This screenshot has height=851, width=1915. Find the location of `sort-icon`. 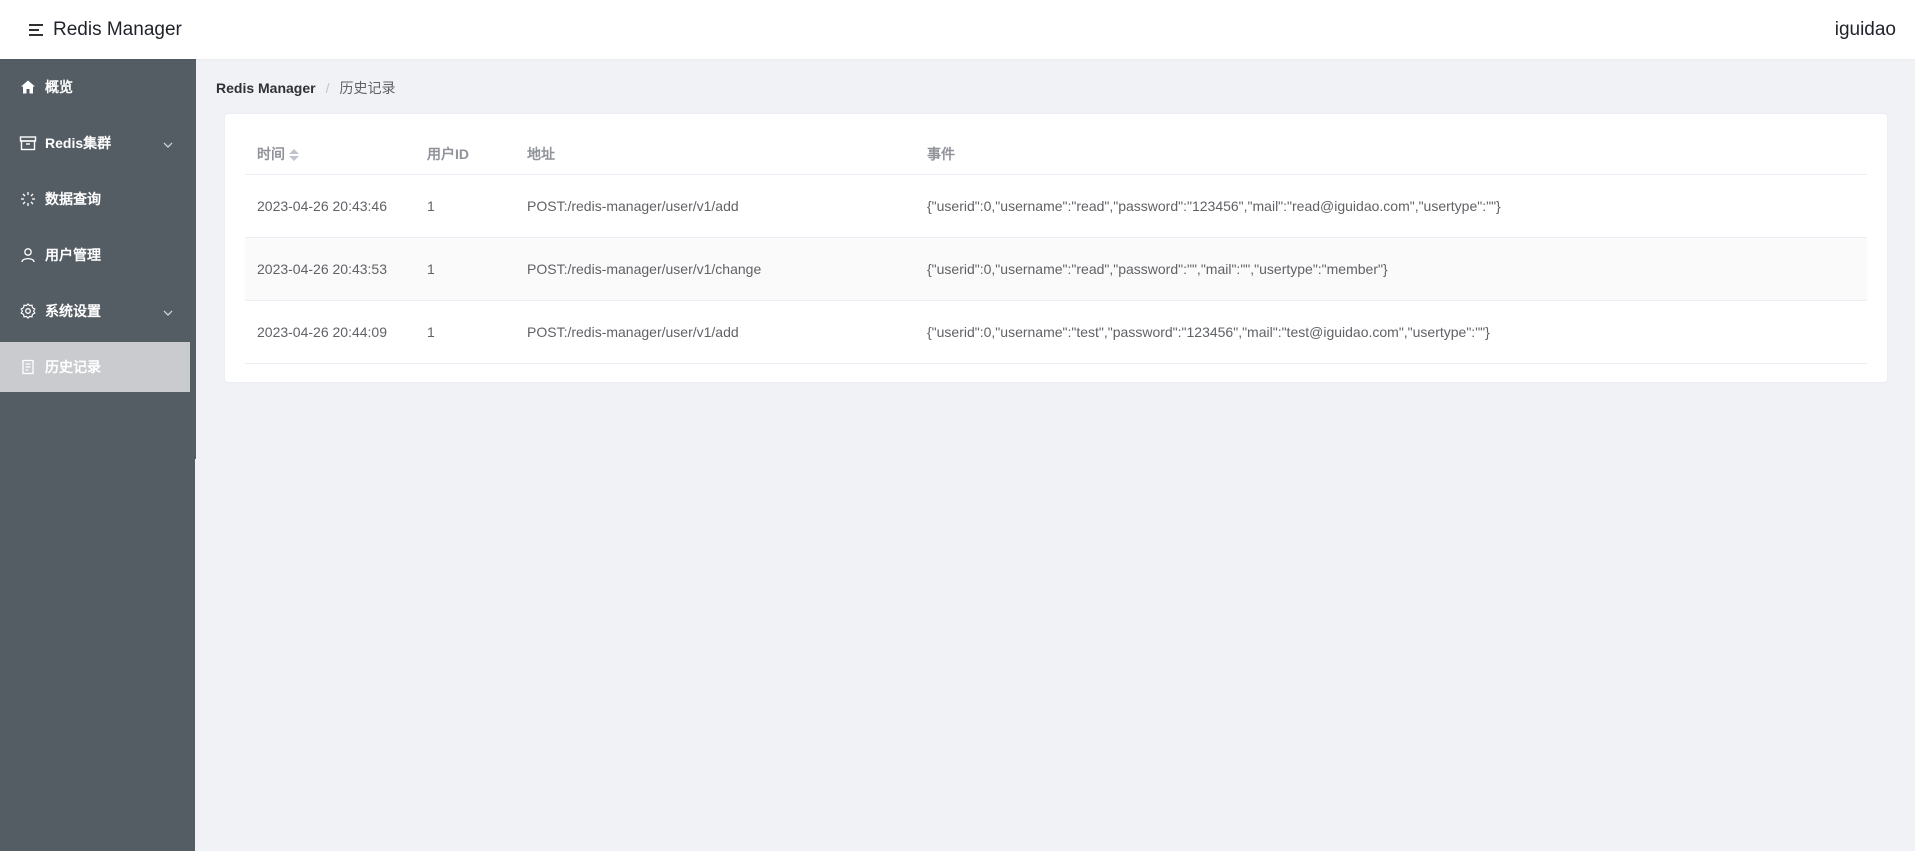

sort-icon is located at coordinates (294, 155).